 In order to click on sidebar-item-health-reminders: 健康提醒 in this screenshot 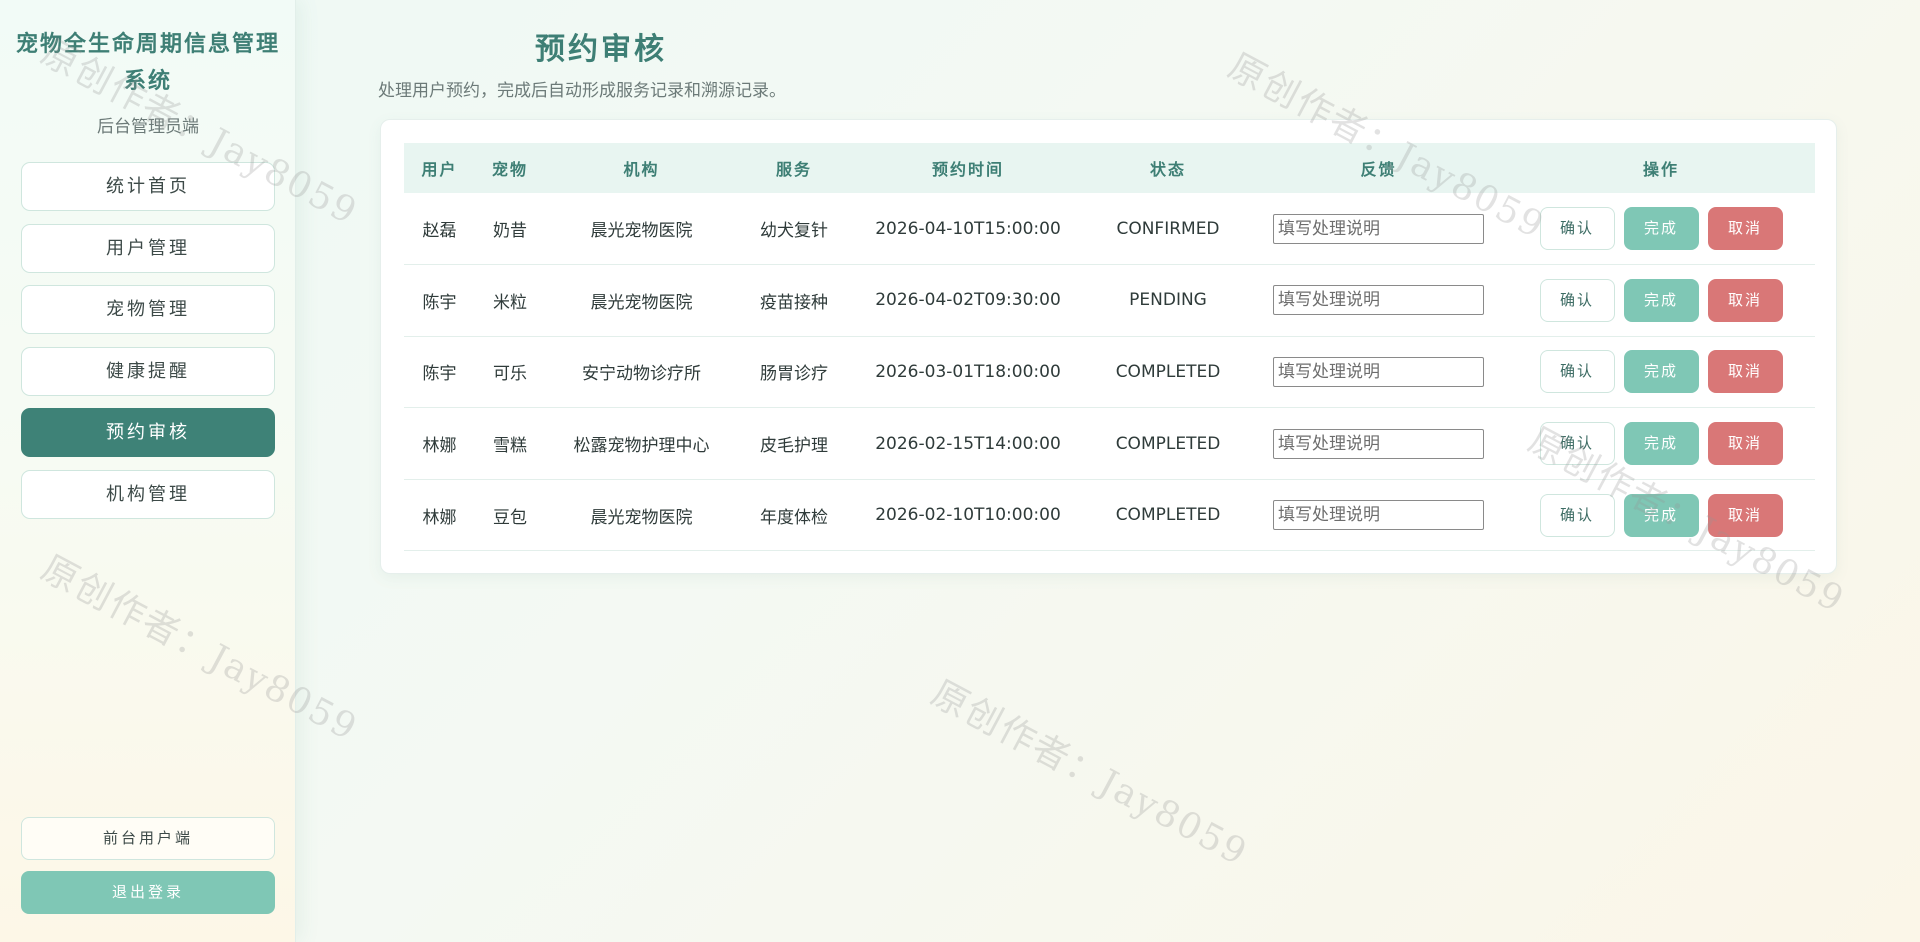, I will do `click(148, 371)`.